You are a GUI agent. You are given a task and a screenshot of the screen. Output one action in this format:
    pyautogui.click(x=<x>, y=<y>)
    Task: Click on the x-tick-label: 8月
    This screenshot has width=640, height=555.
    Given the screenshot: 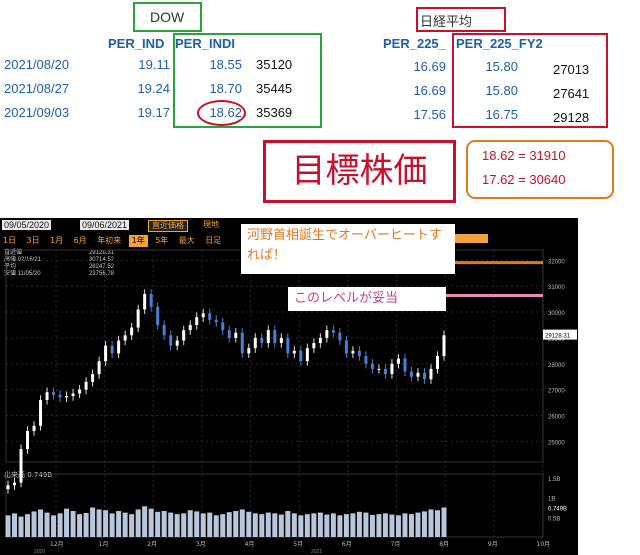 What is the action you would take?
    pyautogui.click(x=444, y=544)
    